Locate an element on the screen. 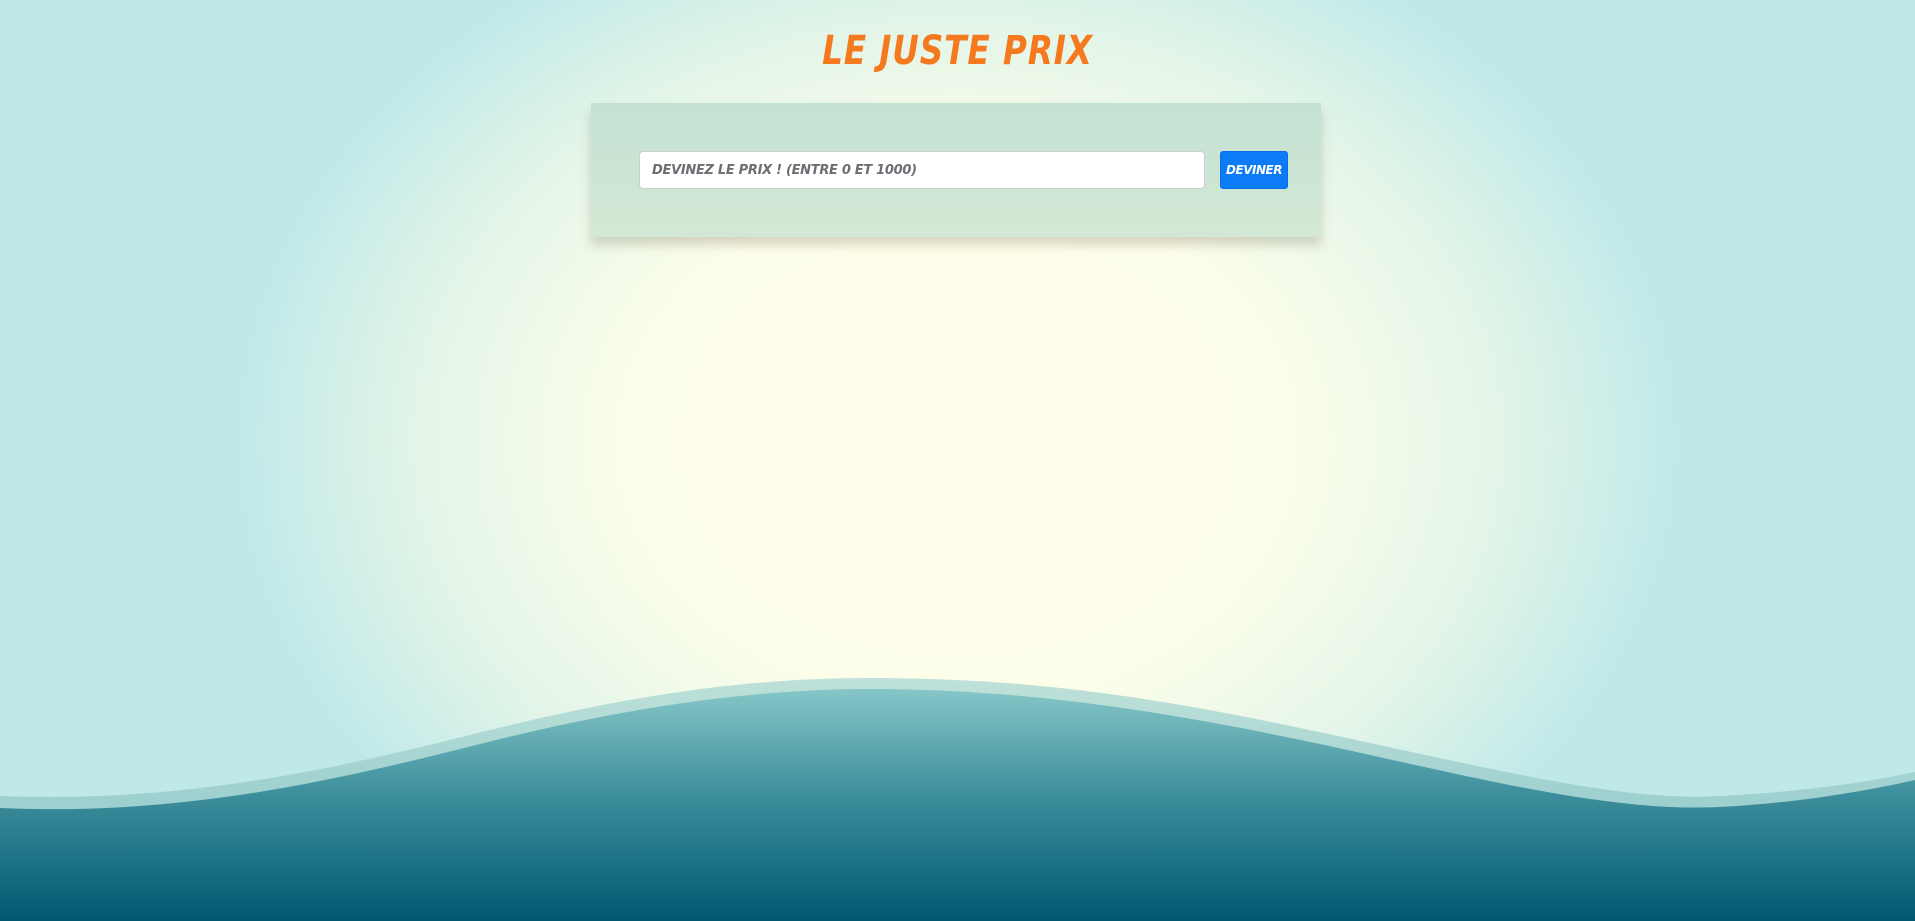  page-title: Le Juste Prix is located at coordinates (957, 51).